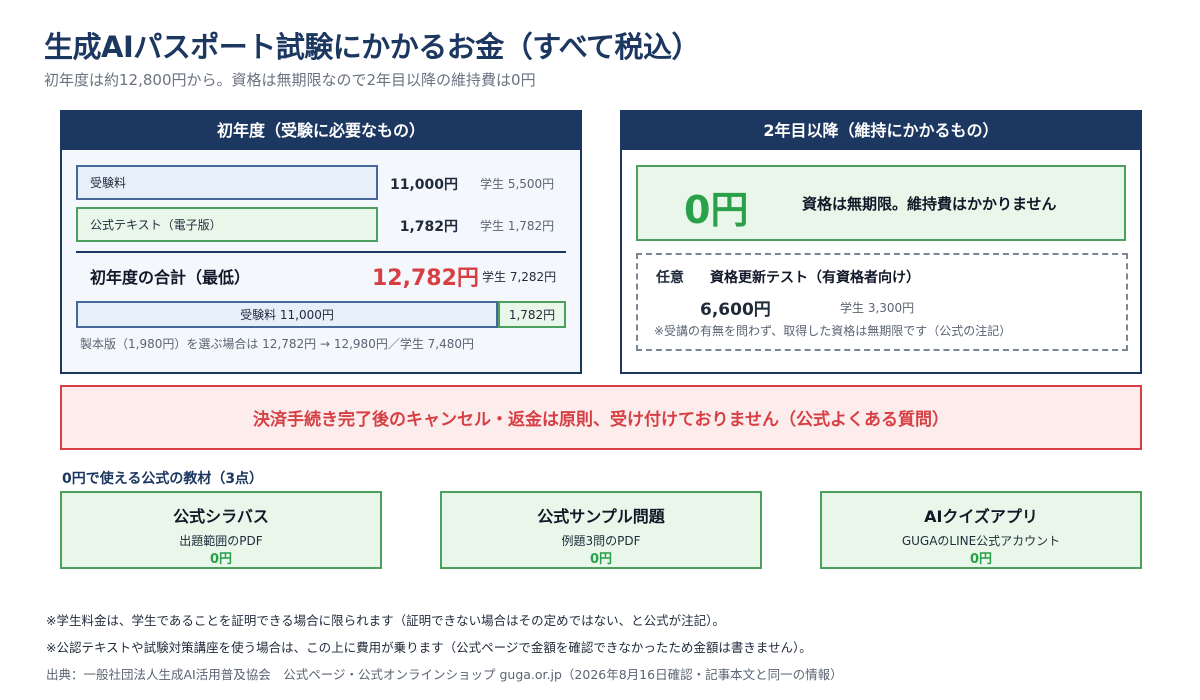 This screenshot has width=1200, height=700. Describe the element at coordinates (227, 182) in the screenshot. I see `exam-fee-item: 受験料` at that location.